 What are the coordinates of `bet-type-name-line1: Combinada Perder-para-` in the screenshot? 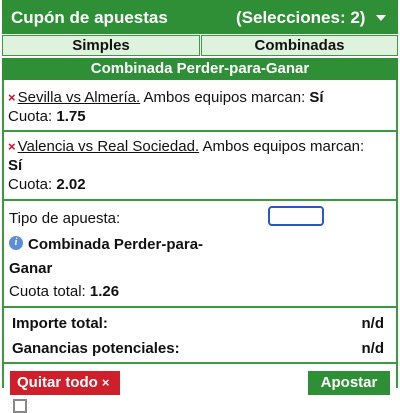 It's located at (116, 244).